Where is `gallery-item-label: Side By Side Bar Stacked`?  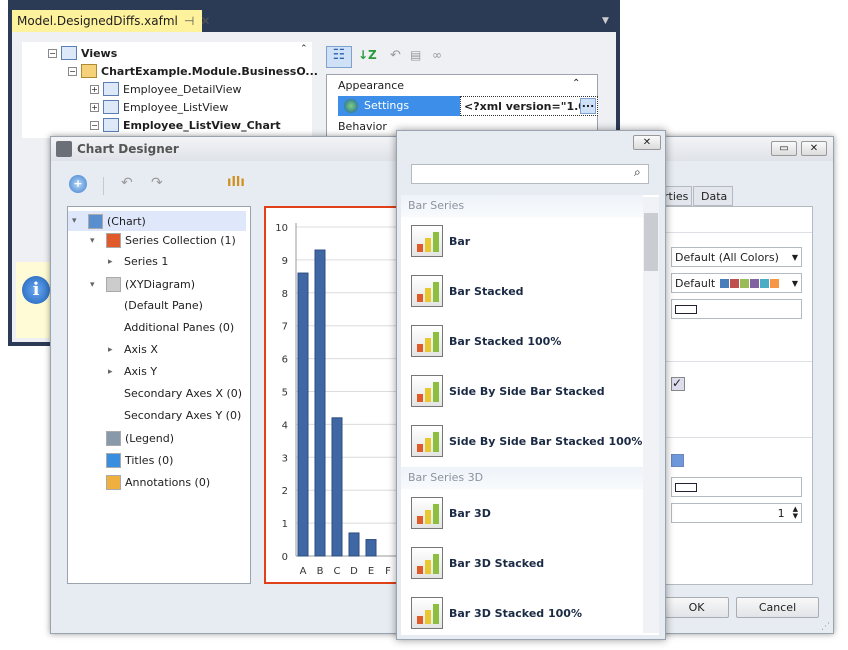 gallery-item-label: Side By Side Bar Stacked is located at coordinates (527, 391).